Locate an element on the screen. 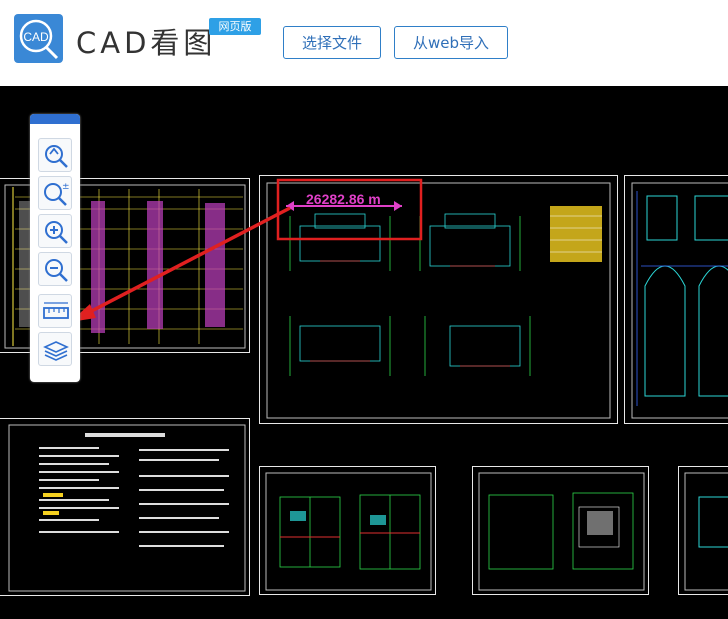  zoom-in-icon is located at coordinates (56, 232).